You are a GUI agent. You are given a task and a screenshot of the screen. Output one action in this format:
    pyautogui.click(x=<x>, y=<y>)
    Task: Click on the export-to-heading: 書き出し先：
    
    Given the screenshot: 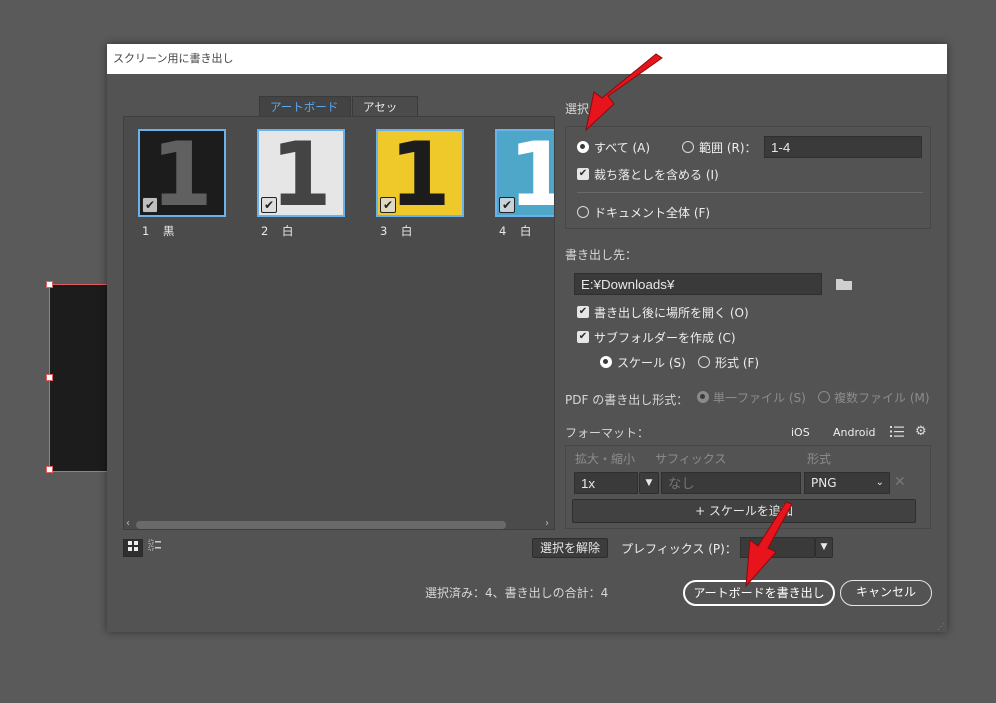 What is the action you would take?
    pyautogui.click(x=601, y=255)
    